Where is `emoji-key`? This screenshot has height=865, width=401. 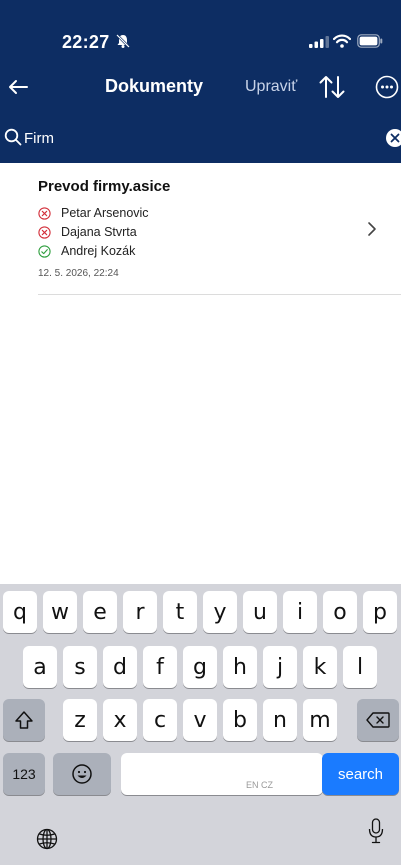
emoji-key is located at coordinates (82, 774).